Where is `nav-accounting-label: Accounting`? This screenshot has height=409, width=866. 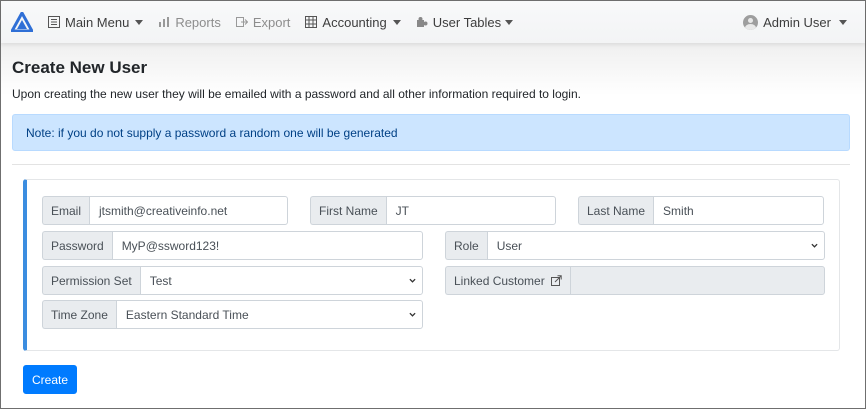 nav-accounting-label: Accounting is located at coordinates (354, 22).